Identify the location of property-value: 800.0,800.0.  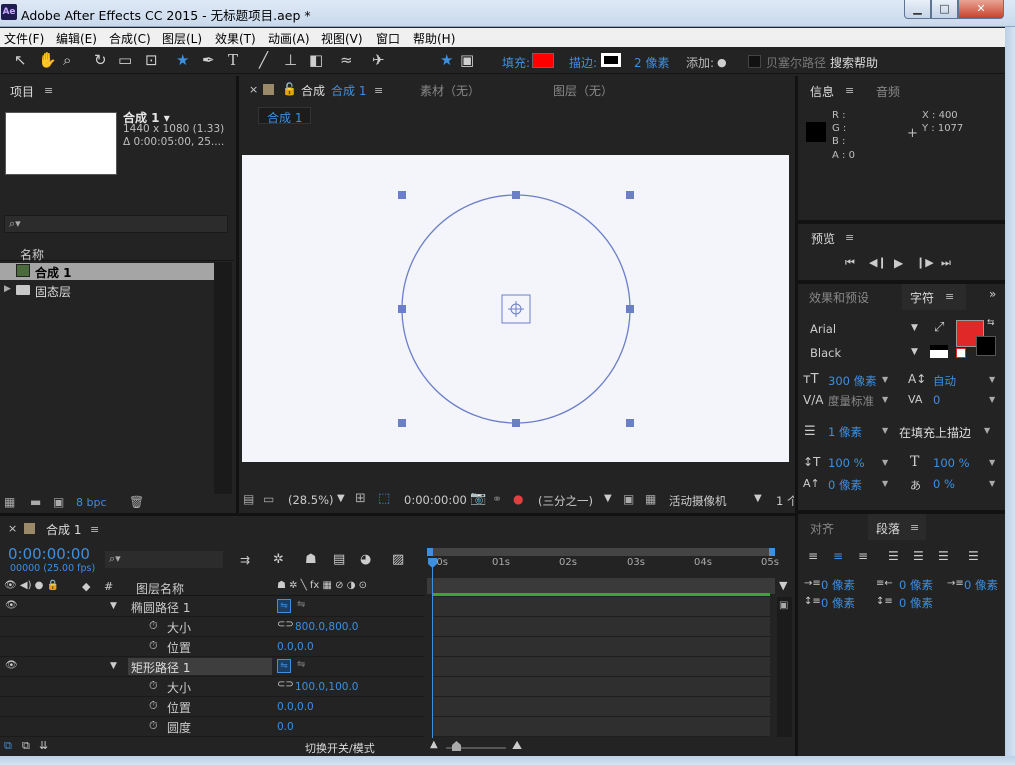
(326, 627).